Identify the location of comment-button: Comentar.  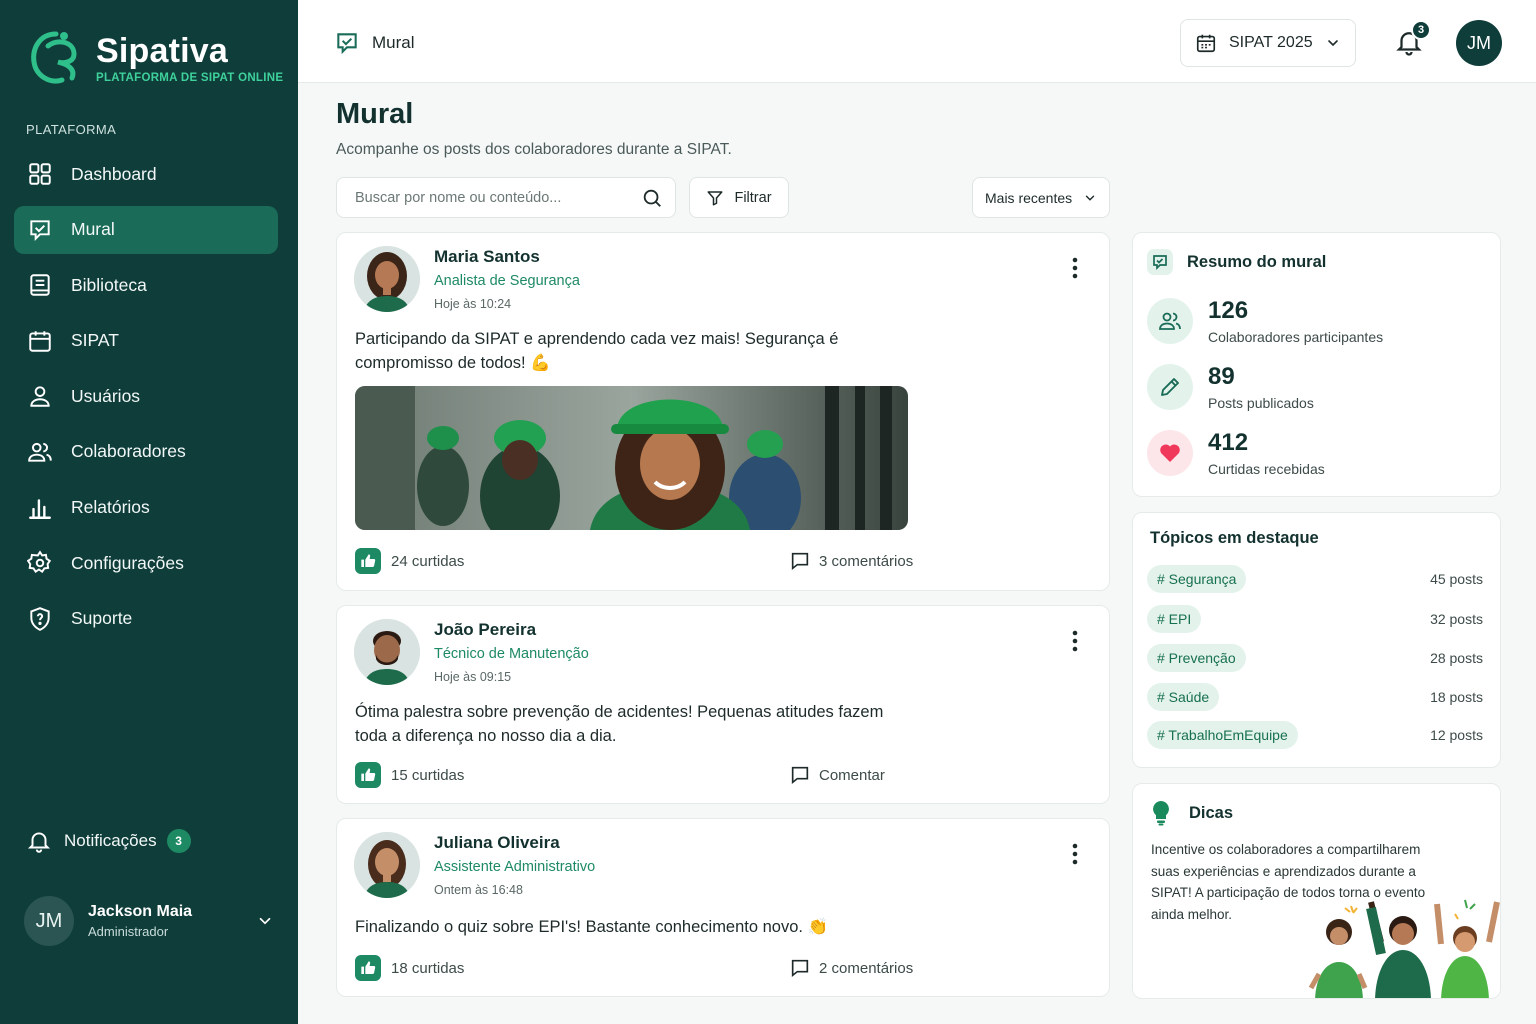
(837, 775).